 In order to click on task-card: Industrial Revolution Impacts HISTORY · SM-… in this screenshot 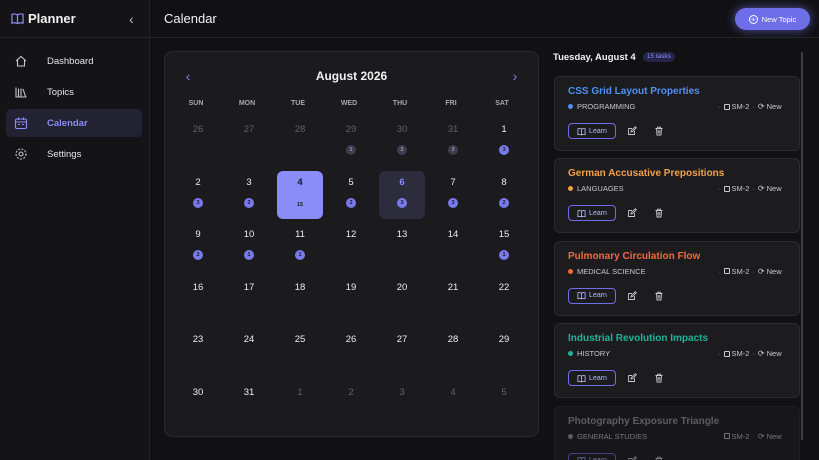, I will do `click(677, 361)`.